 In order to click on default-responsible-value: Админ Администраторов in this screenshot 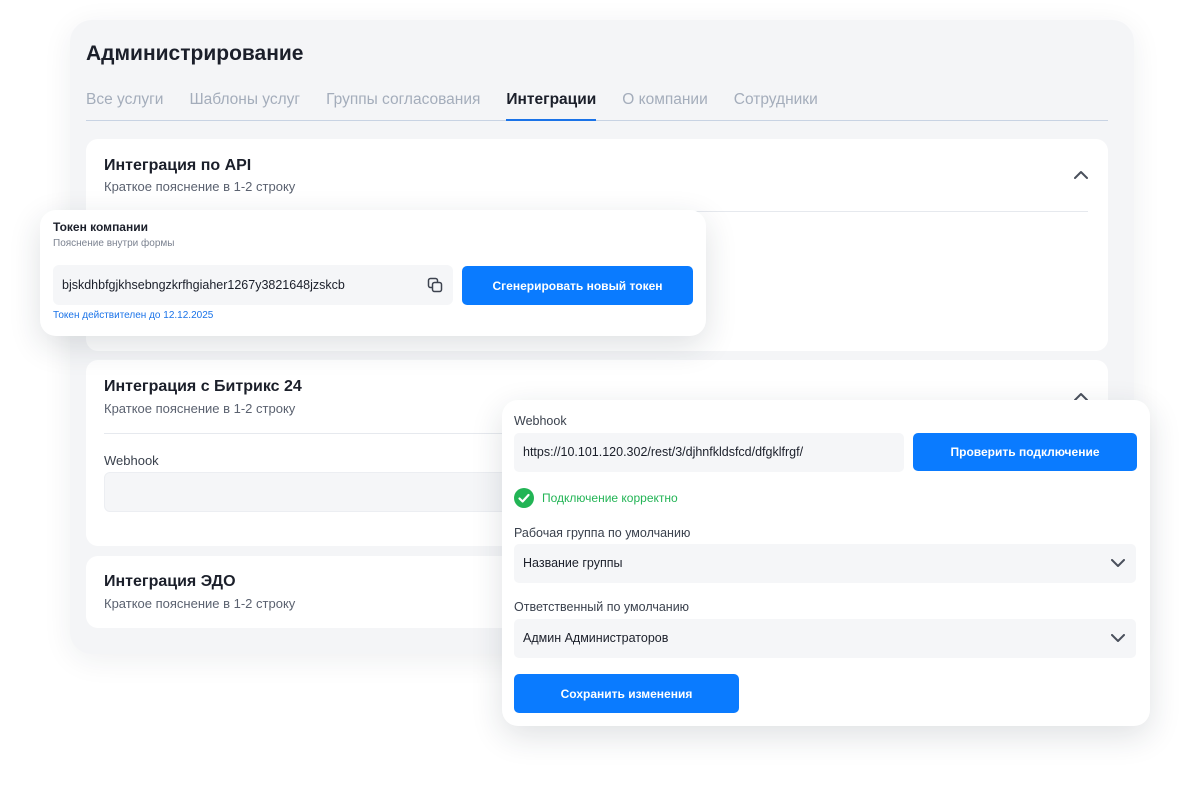, I will do `click(596, 638)`.